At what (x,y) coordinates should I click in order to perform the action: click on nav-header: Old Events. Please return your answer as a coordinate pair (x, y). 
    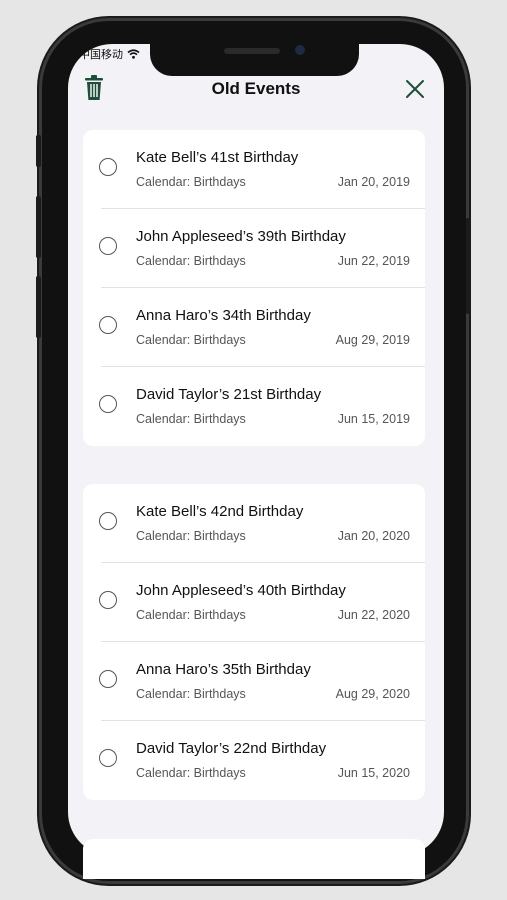
    Looking at the image, I should click on (256, 90).